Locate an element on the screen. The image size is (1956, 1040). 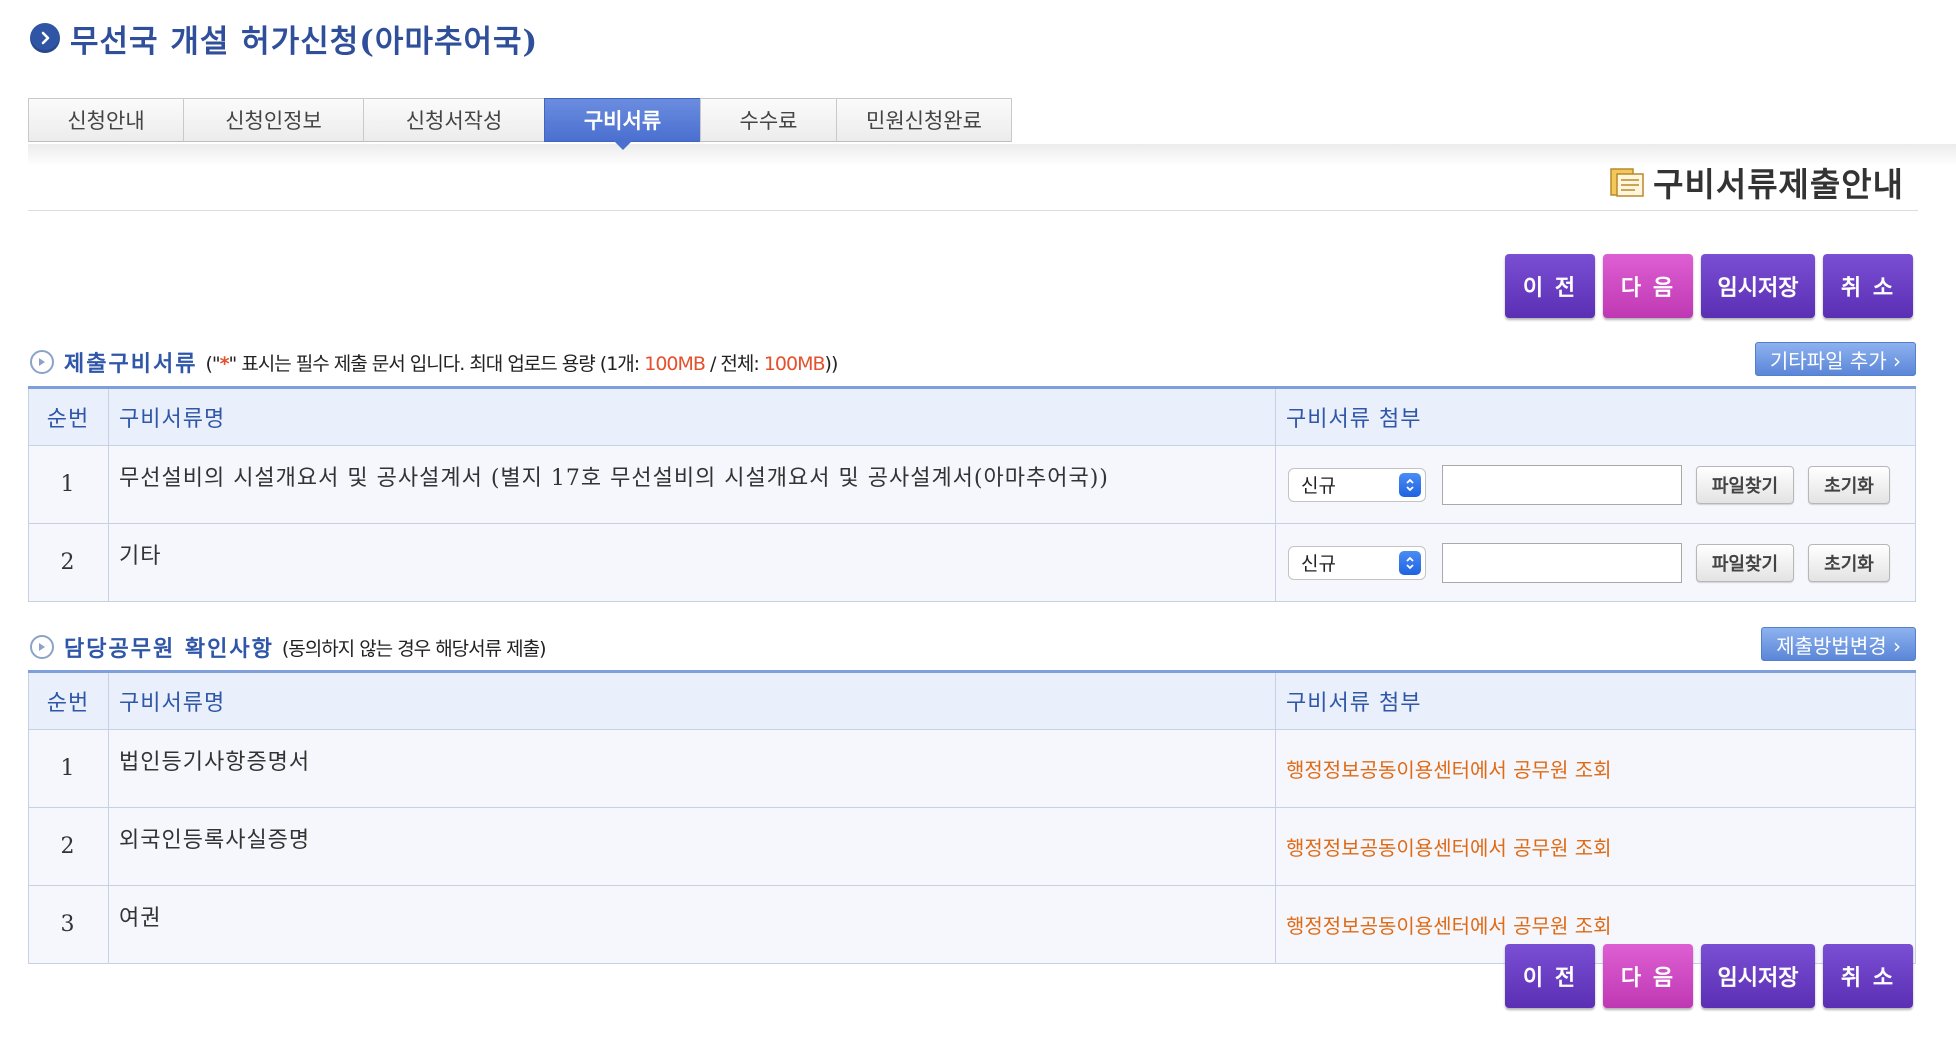
step-tabs: 신청안내 신청인정보 신청서작성 구비서류 수수료 민원신청완료 is located at coordinates (520, 124).